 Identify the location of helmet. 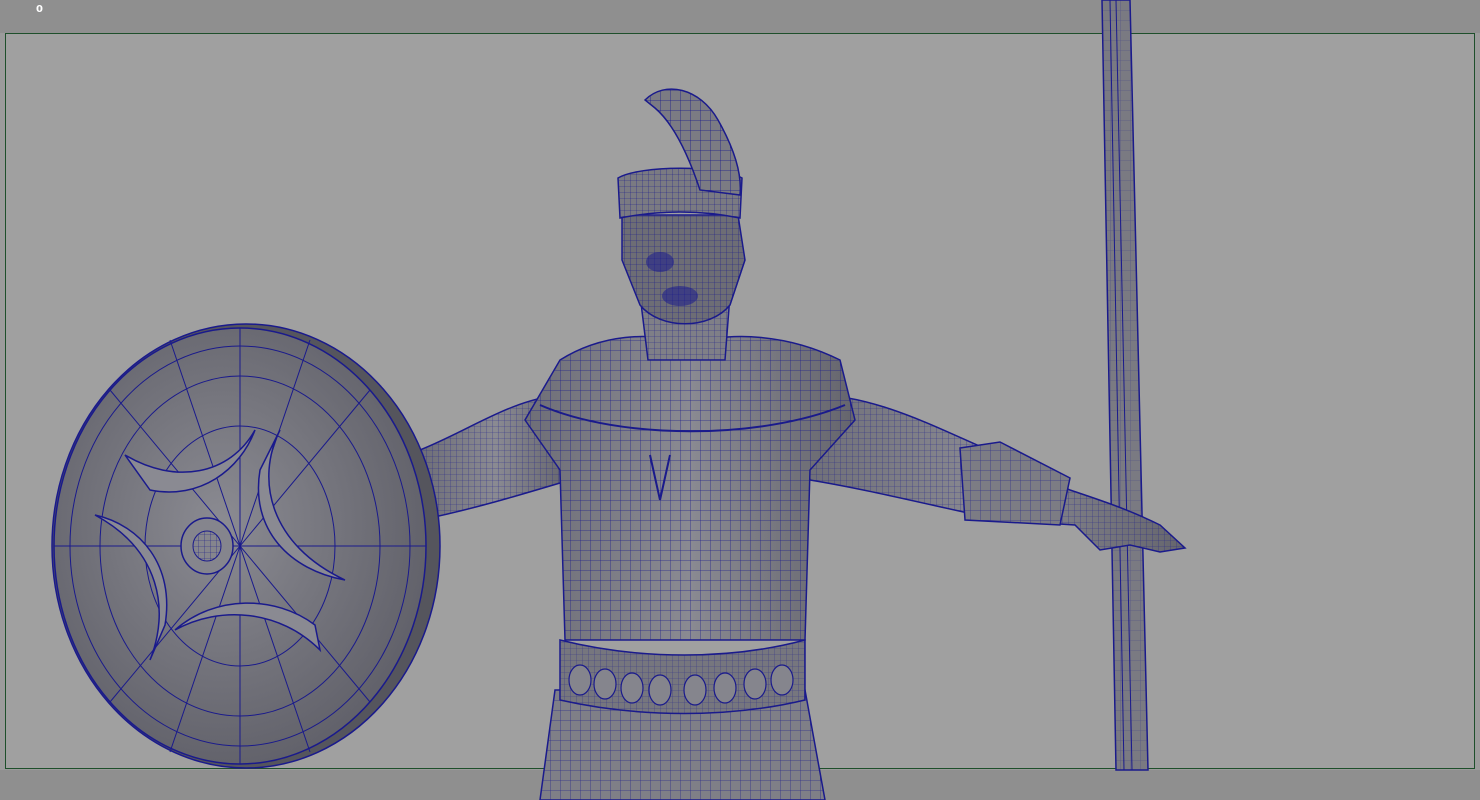
(680, 153).